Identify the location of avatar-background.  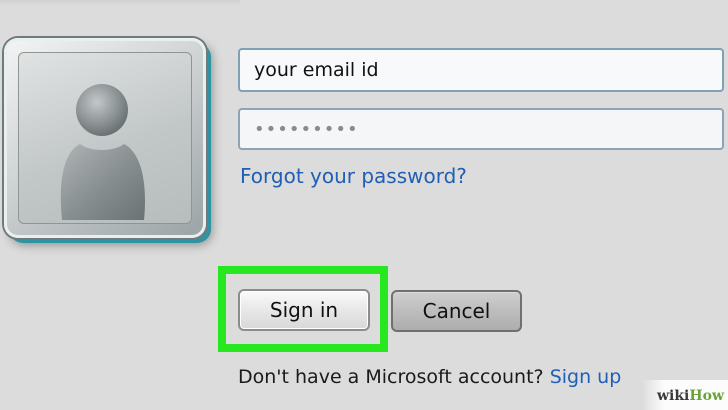
(105, 138).